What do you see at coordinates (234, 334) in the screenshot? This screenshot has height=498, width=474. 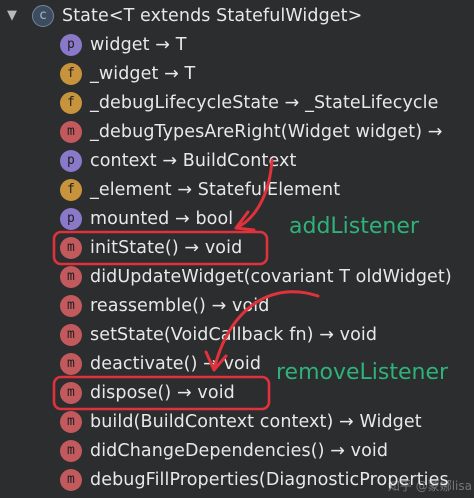 I see `tree-item-label: setState(VoidCallback fn) → void` at bounding box center [234, 334].